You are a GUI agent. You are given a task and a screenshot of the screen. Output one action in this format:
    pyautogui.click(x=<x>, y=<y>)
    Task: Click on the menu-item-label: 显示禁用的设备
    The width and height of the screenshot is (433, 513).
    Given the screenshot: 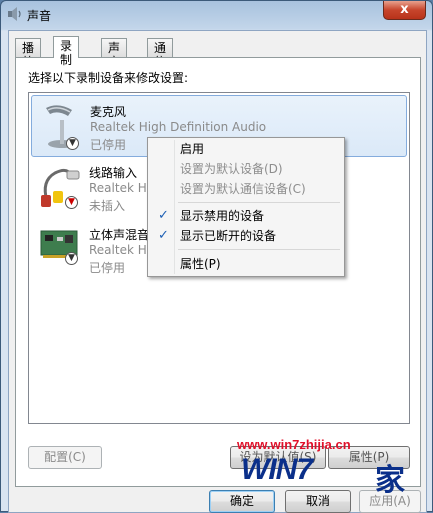 What is the action you would take?
    pyautogui.click(x=222, y=216)
    